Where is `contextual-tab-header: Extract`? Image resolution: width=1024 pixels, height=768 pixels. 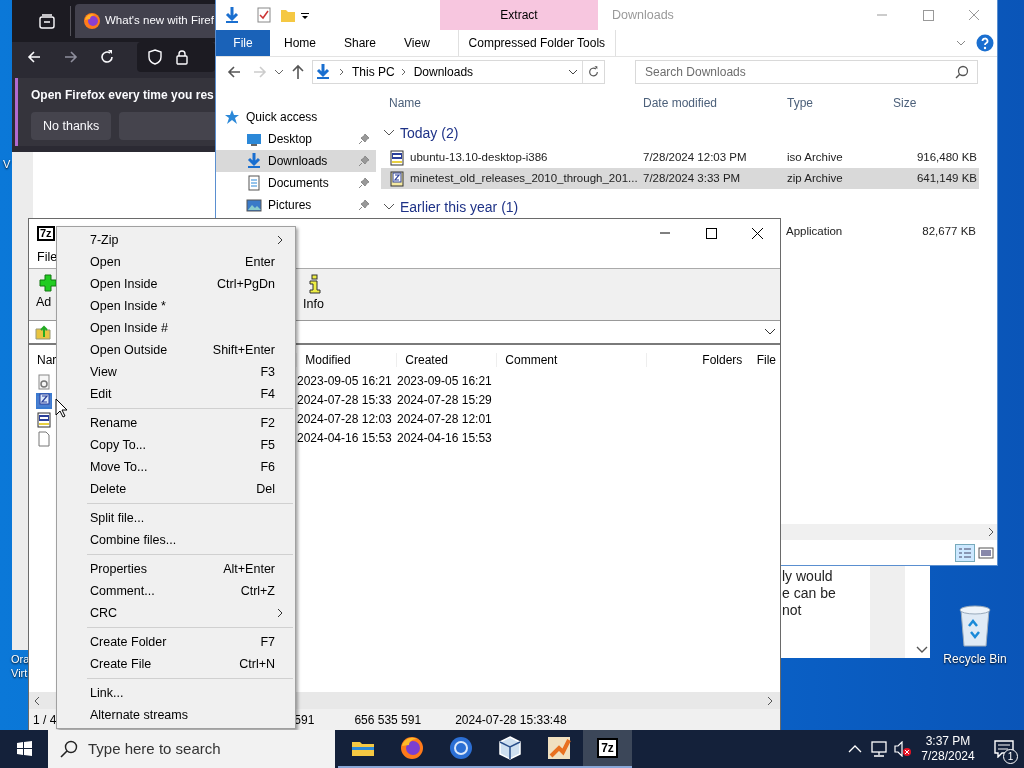
contextual-tab-header: Extract is located at coordinates (519, 15).